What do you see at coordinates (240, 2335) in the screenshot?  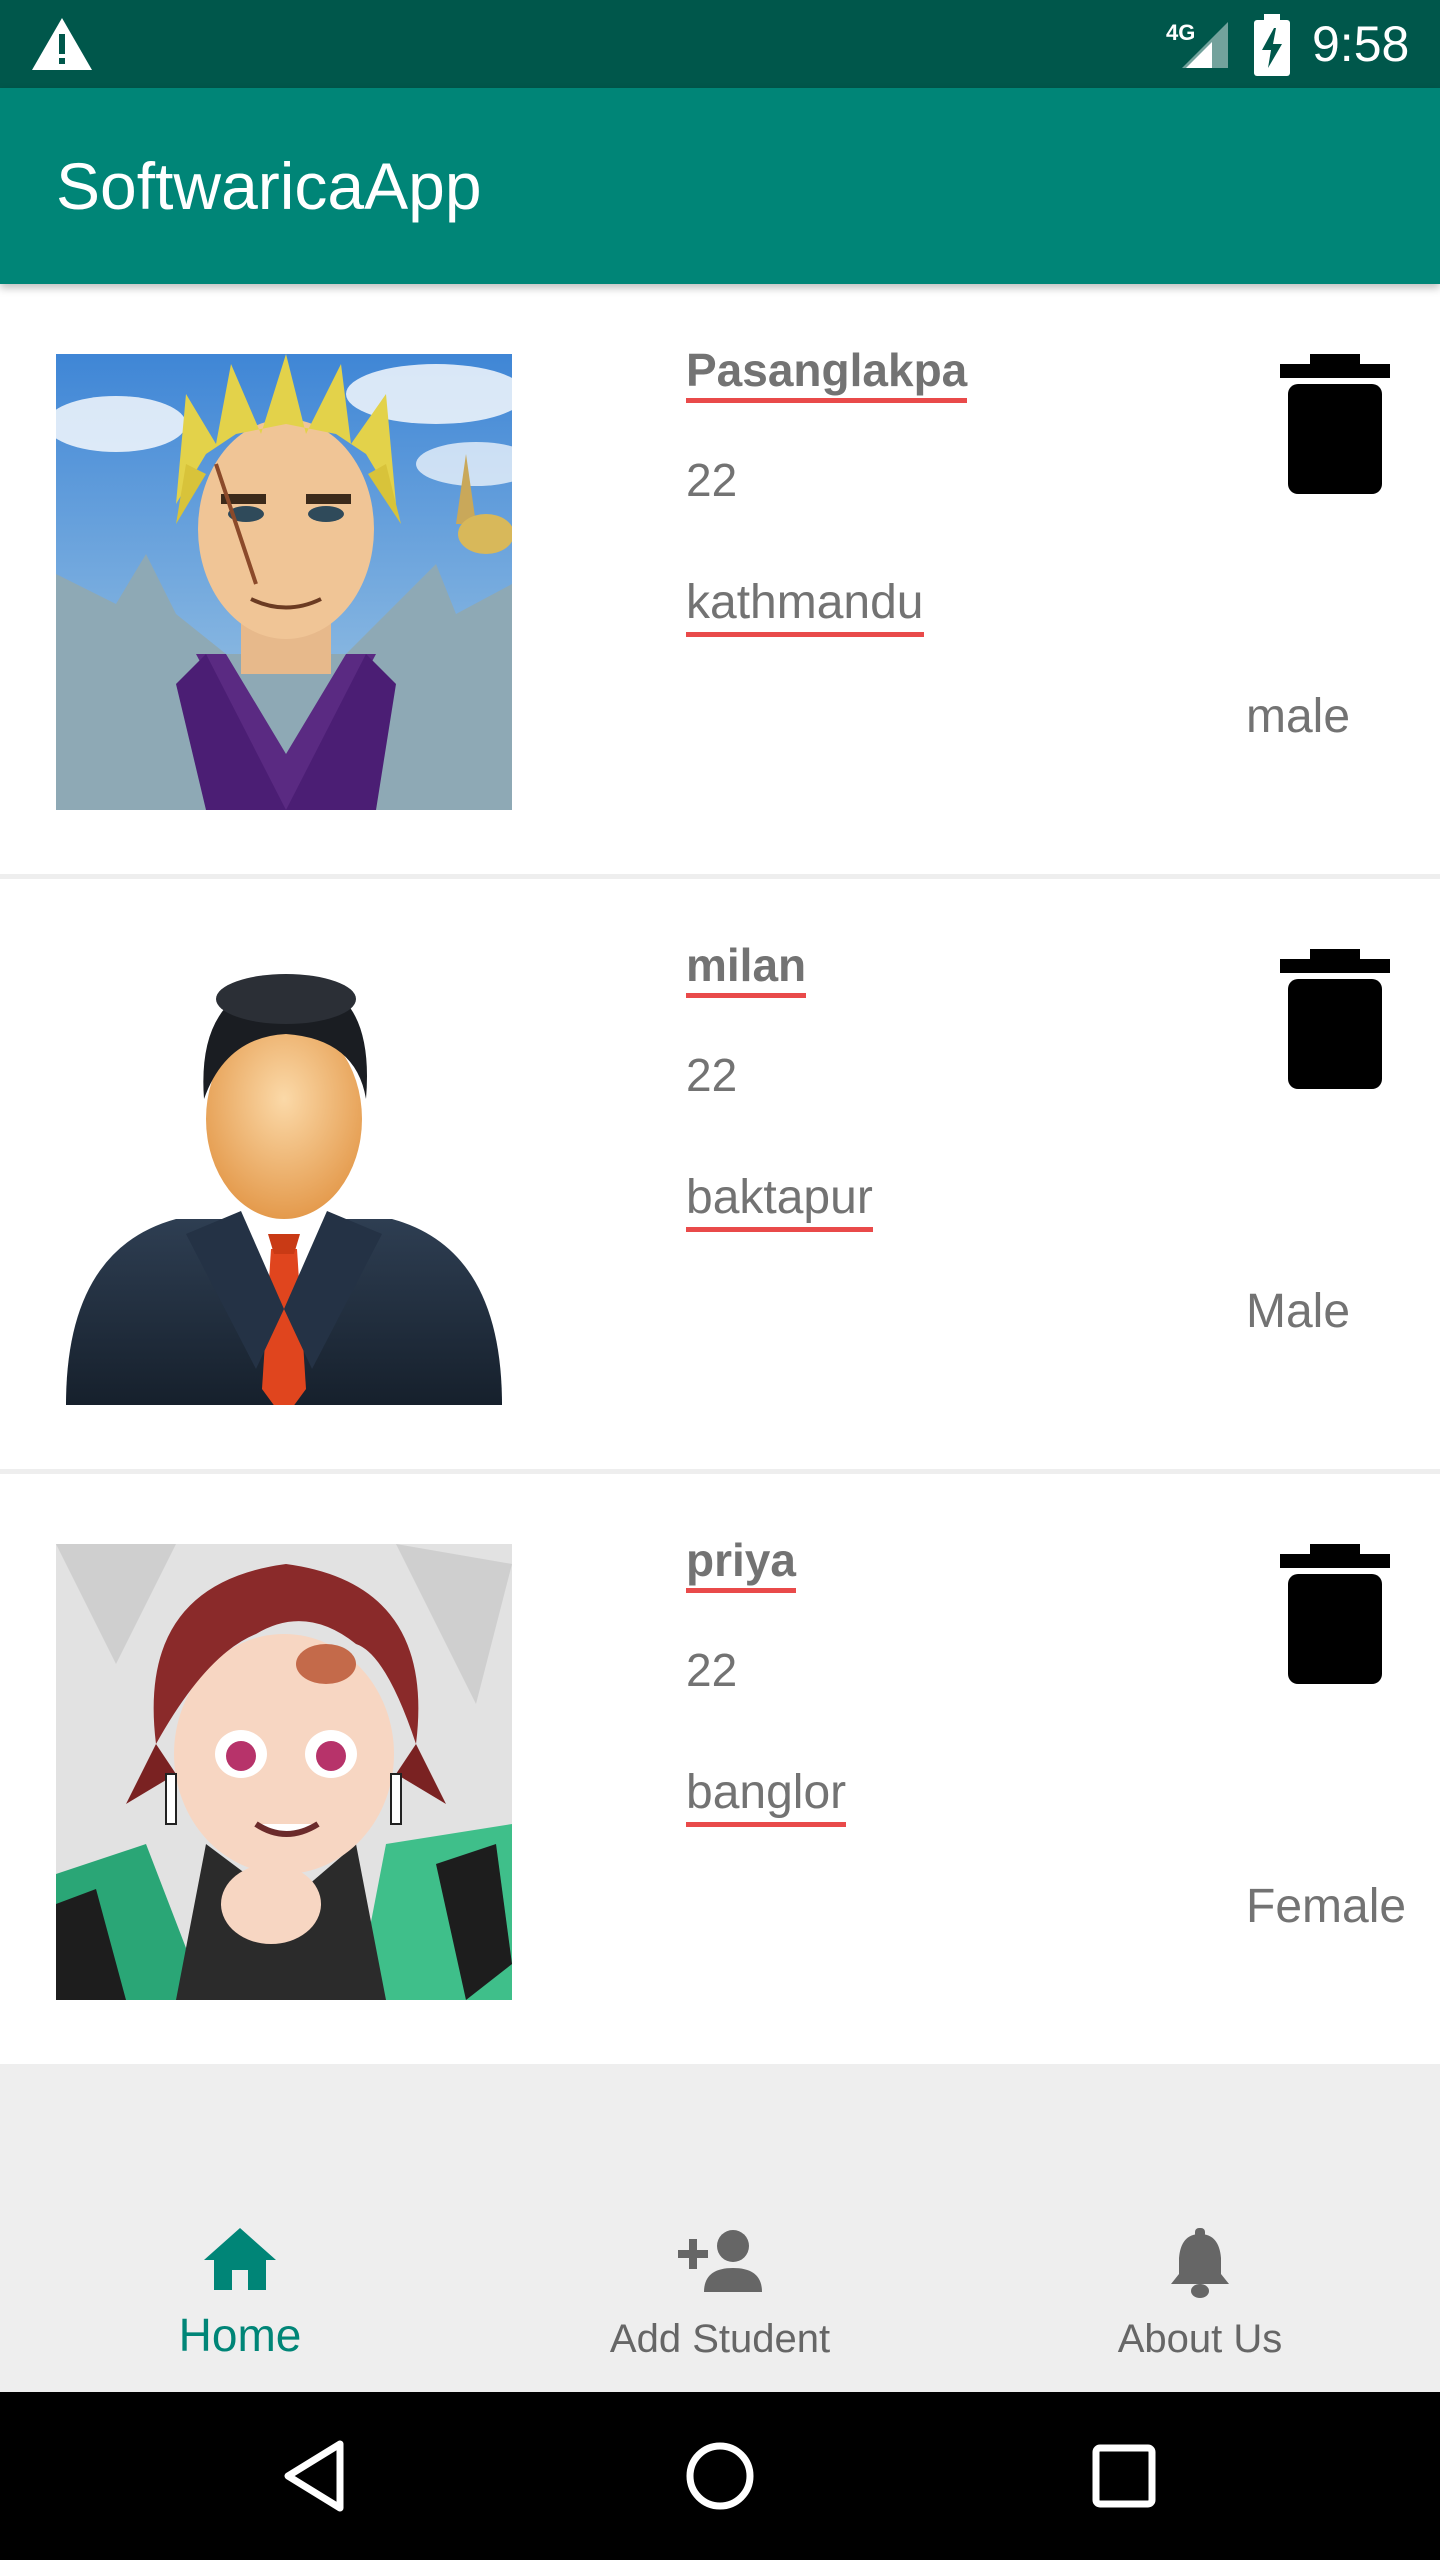 I see `nav-home-label: Home` at bounding box center [240, 2335].